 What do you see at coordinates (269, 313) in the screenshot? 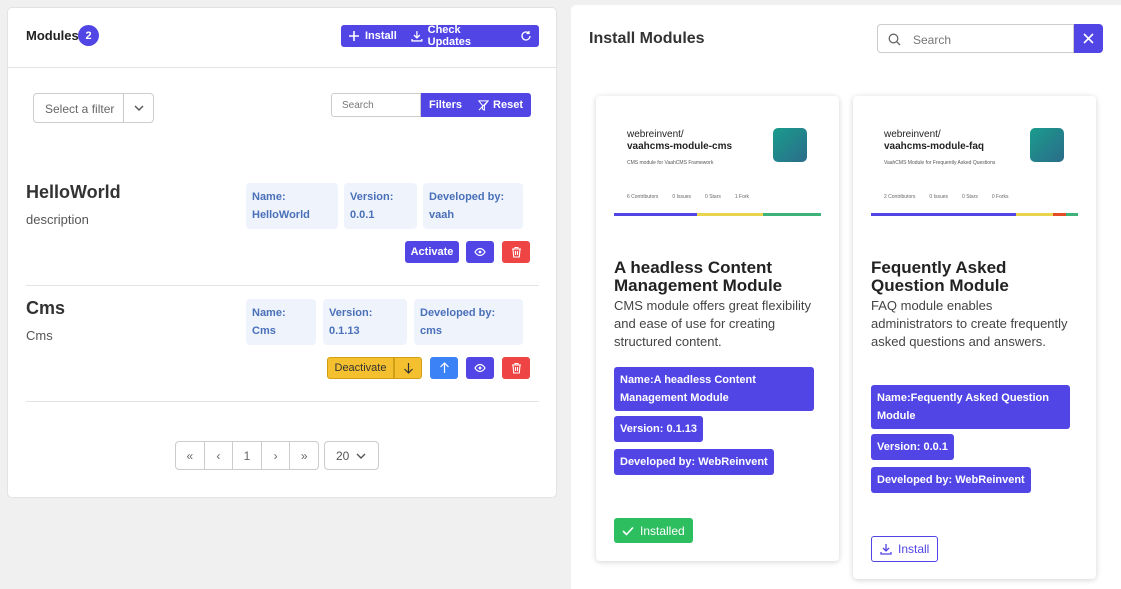
I see `name-label: Name:` at bounding box center [269, 313].